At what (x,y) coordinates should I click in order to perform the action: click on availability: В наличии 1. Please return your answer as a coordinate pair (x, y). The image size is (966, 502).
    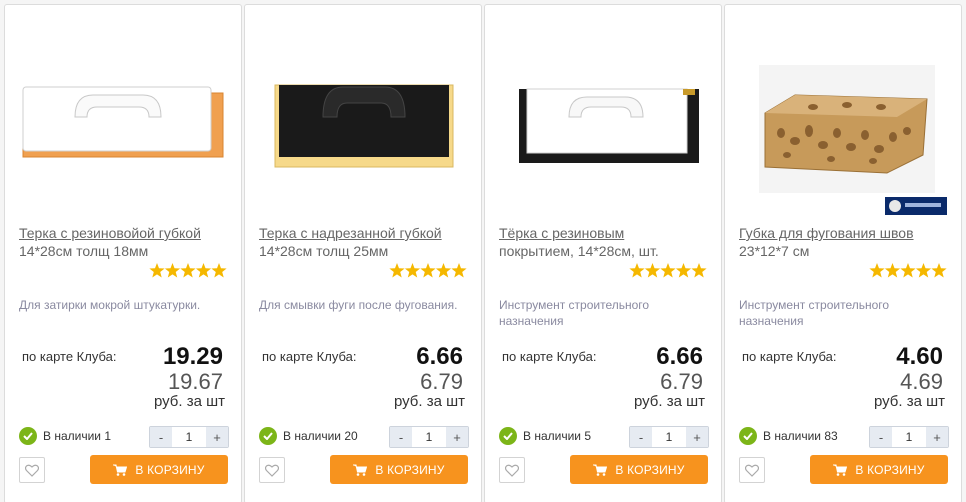
    Looking at the image, I should click on (65, 436).